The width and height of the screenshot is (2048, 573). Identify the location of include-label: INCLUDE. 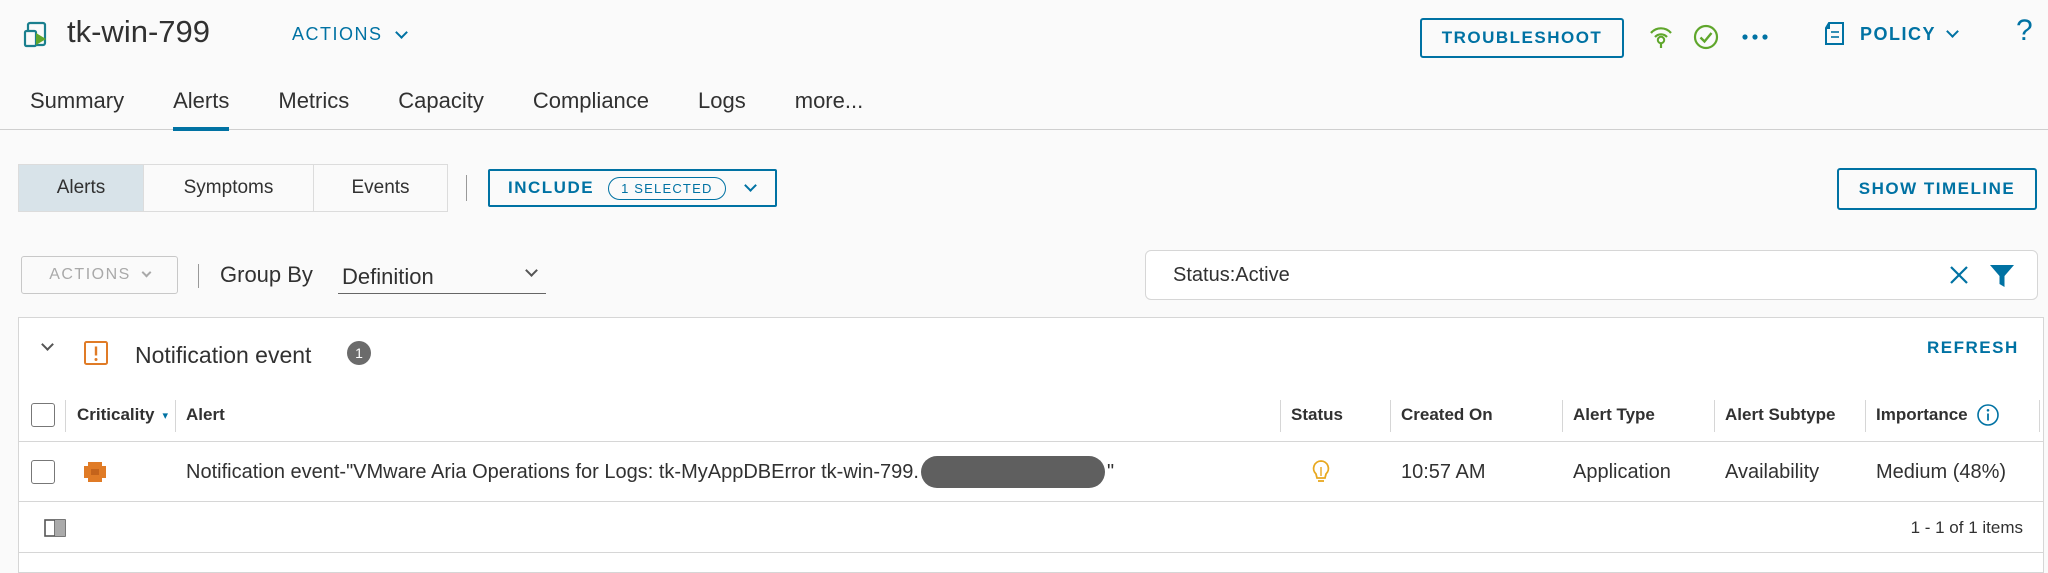
(551, 187).